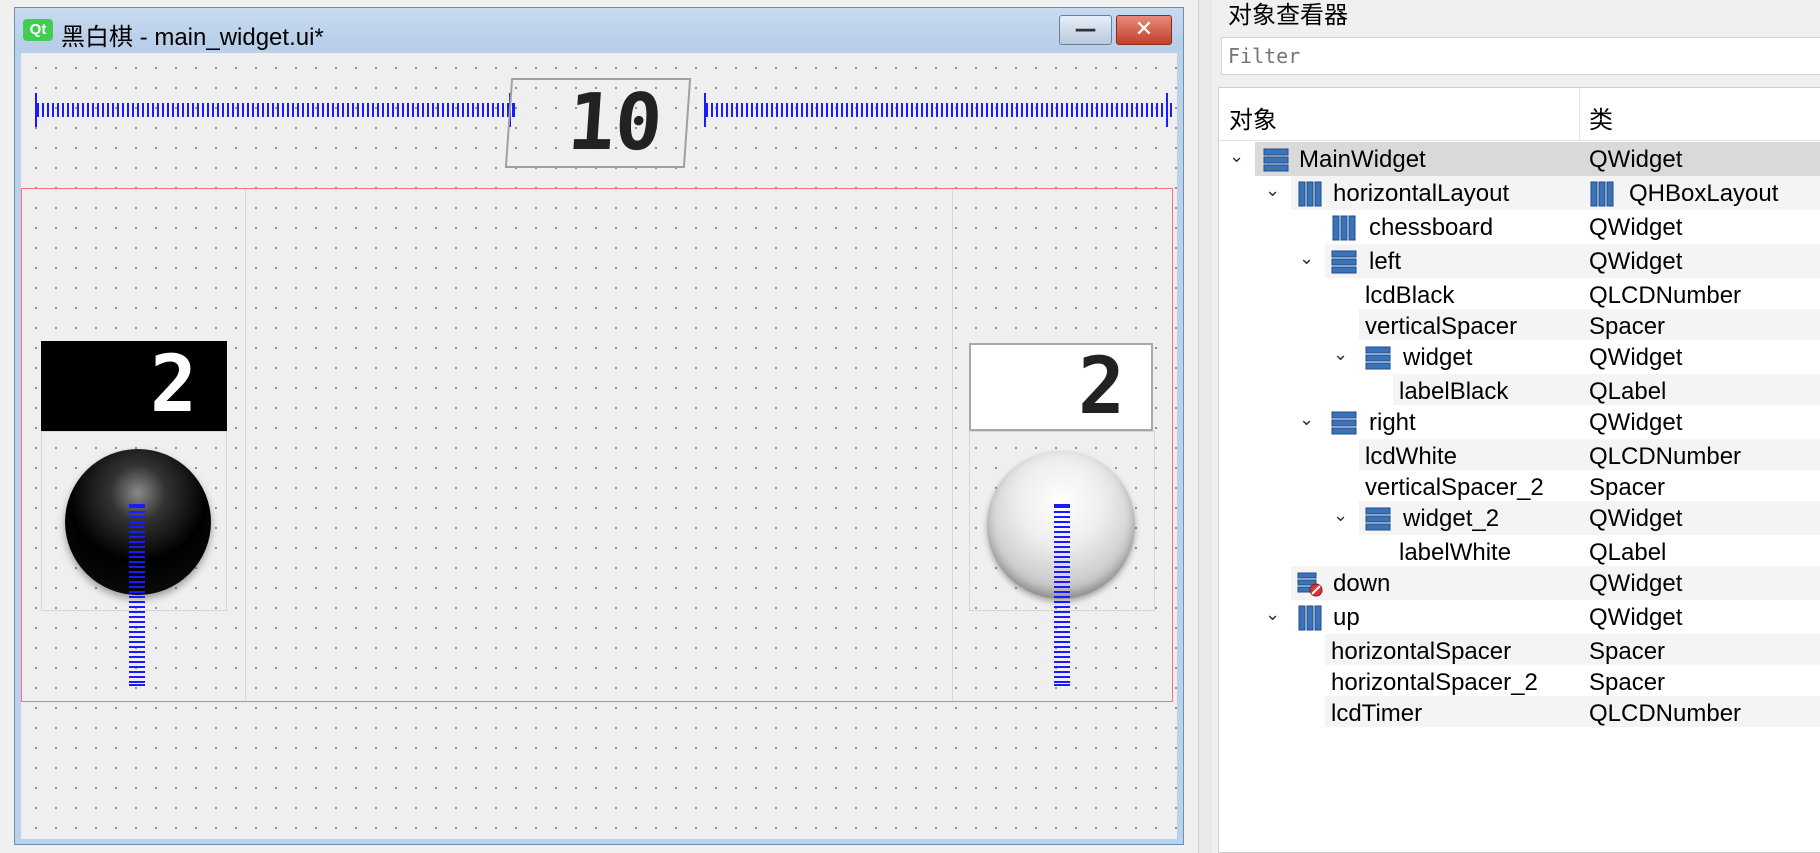 The height and width of the screenshot is (853, 1820). What do you see at coordinates (1519, 550) in the screenshot?
I see `tree-row-labelwhite: labelWhite QLabel` at bounding box center [1519, 550].